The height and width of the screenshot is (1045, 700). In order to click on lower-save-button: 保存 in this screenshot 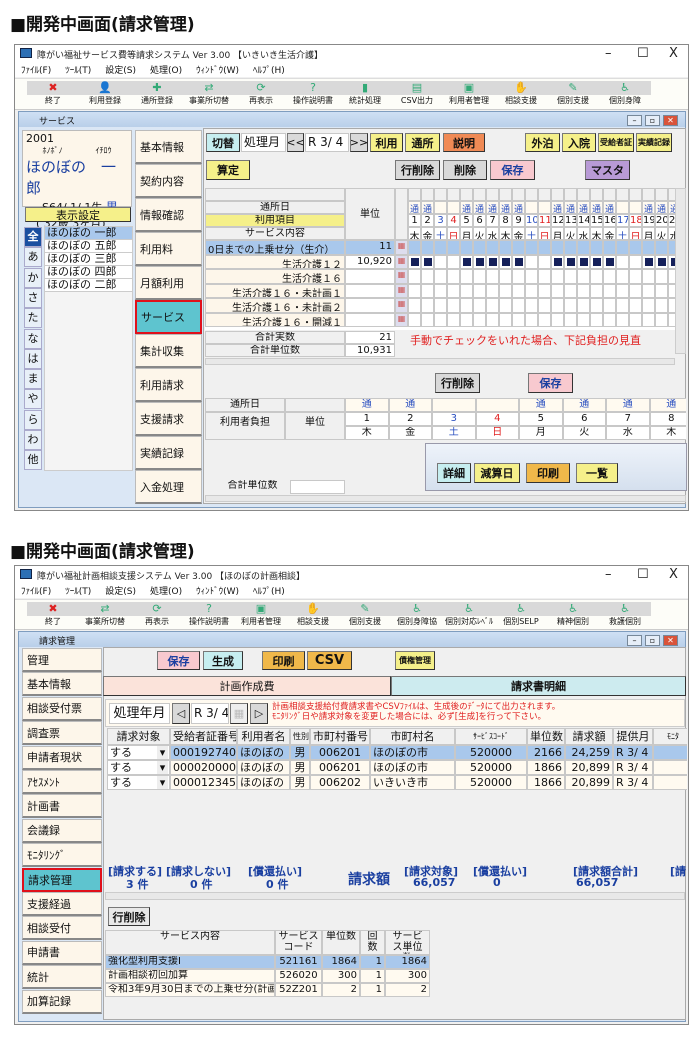, I will do `click(550, 383)`.